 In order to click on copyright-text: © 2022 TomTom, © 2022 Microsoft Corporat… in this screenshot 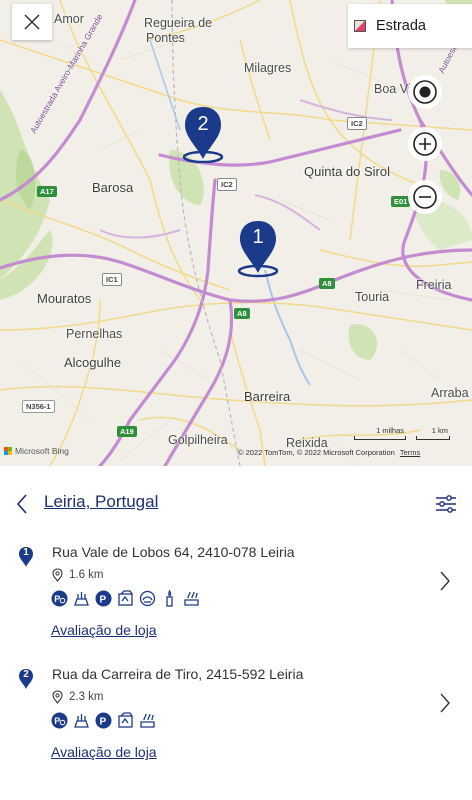, I will do `click(316, 452)`.